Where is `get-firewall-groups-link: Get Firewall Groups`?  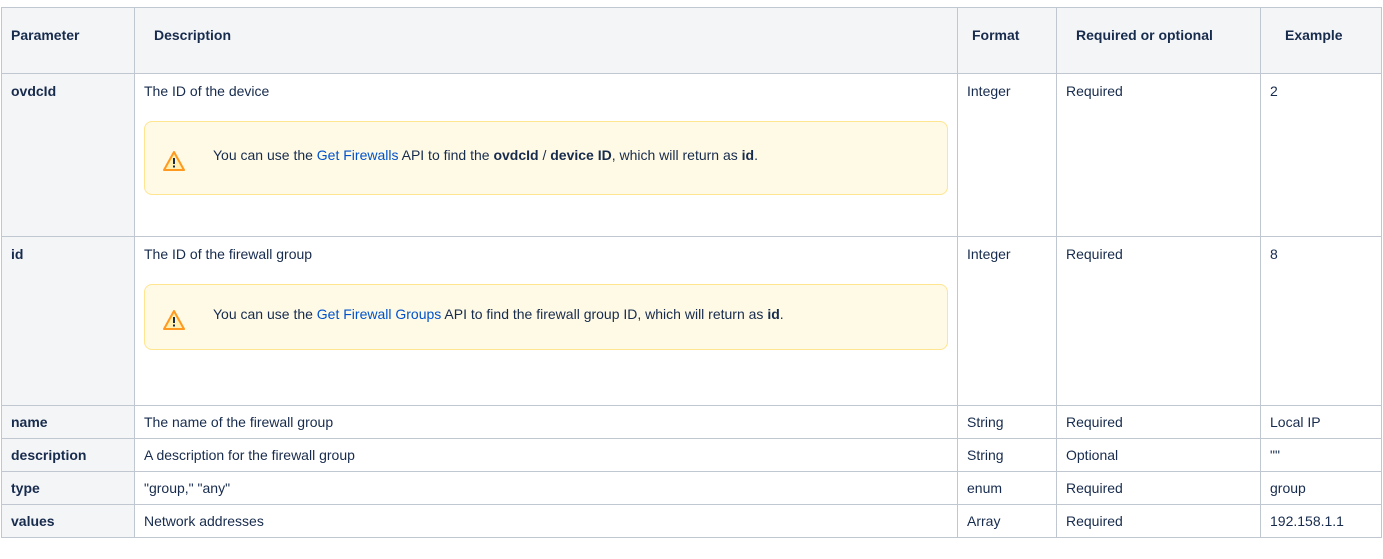
get-firewall-groups-link: Get Firewall Groups is located at coordinates (379, 314).